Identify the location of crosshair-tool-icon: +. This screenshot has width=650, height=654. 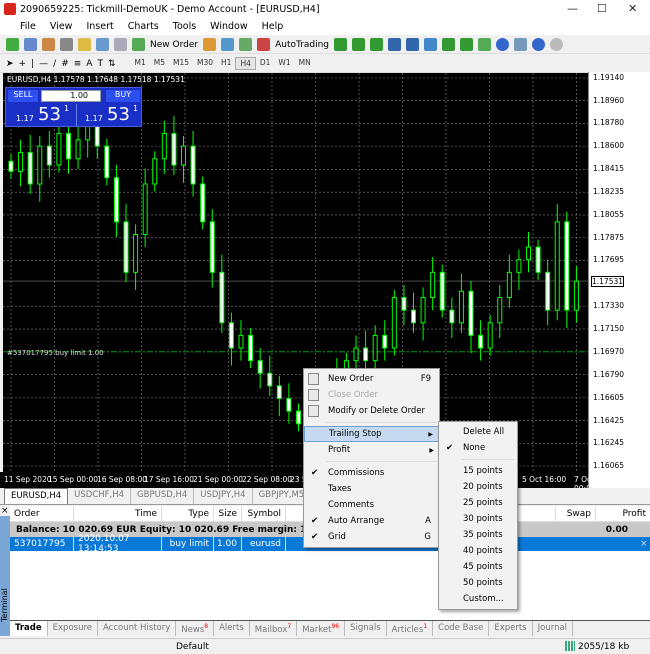
(23, 64).